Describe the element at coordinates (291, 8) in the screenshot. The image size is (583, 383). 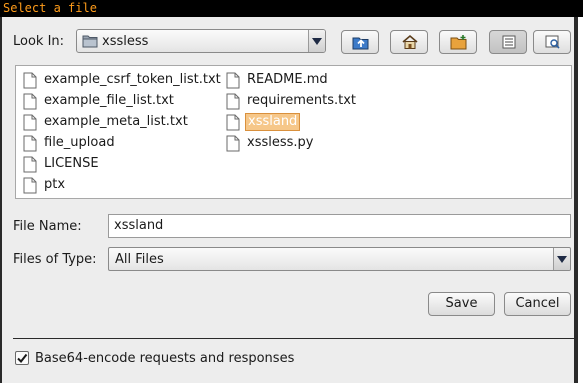
I see `window-title: Select a file` at that location.